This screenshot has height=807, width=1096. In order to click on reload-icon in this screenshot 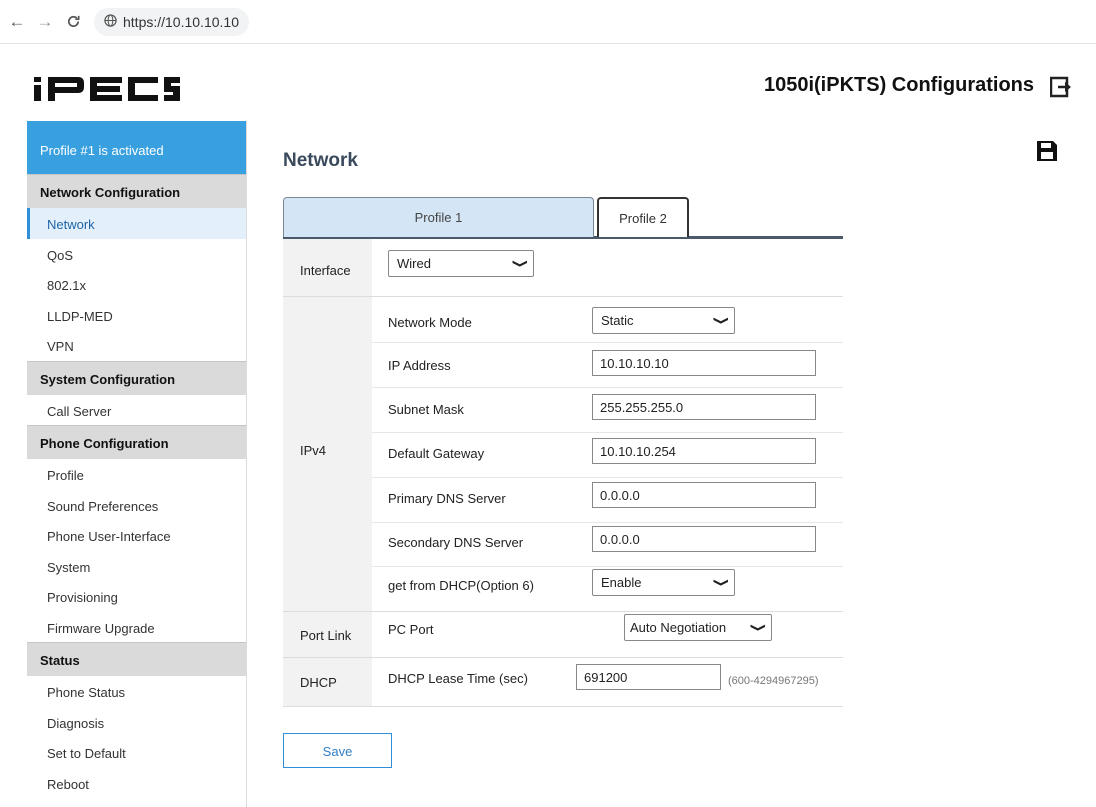, I will do `click(73, 22)`.